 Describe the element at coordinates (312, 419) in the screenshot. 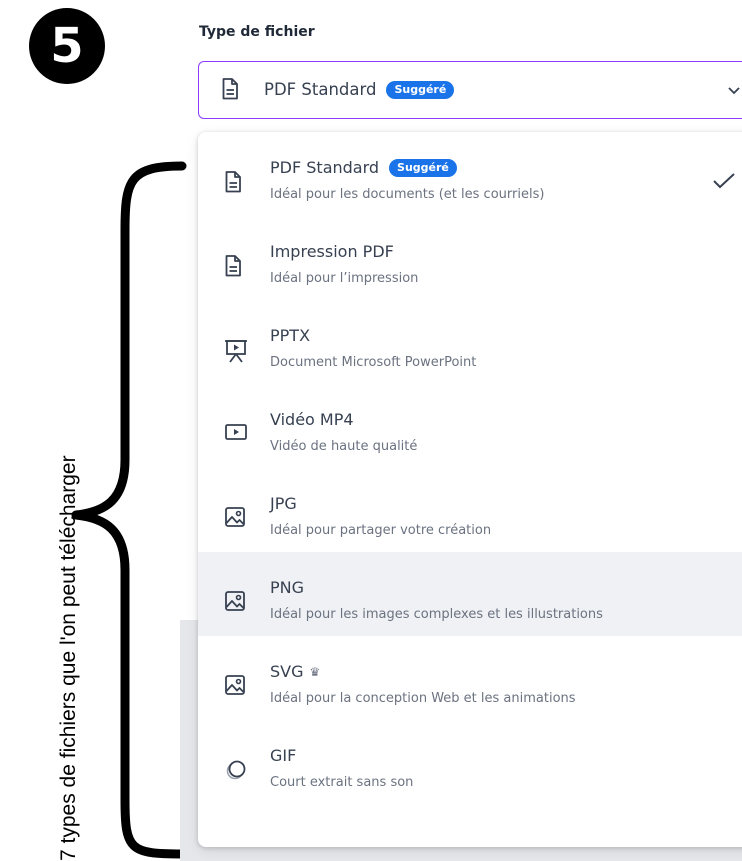

I see `option-title: Vidéo MP4` at that location.